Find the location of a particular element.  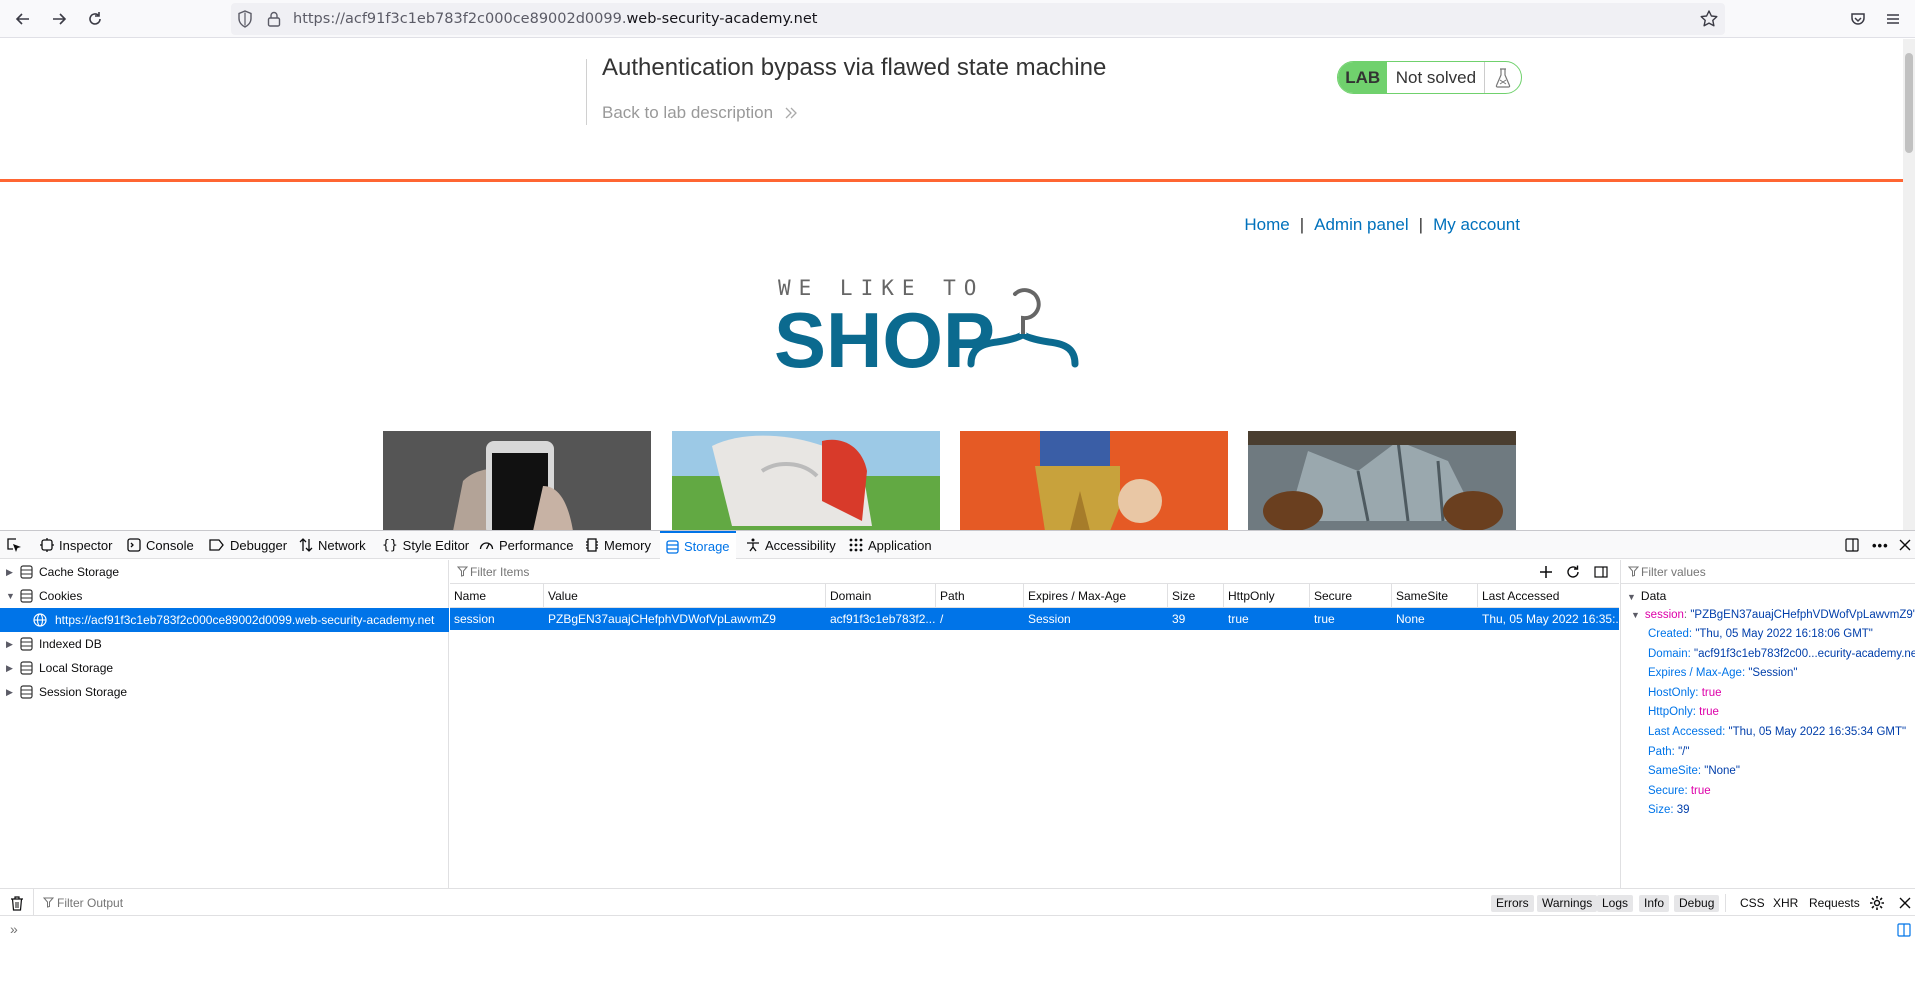

column-header: Domain is located at coordinates (881, 596).